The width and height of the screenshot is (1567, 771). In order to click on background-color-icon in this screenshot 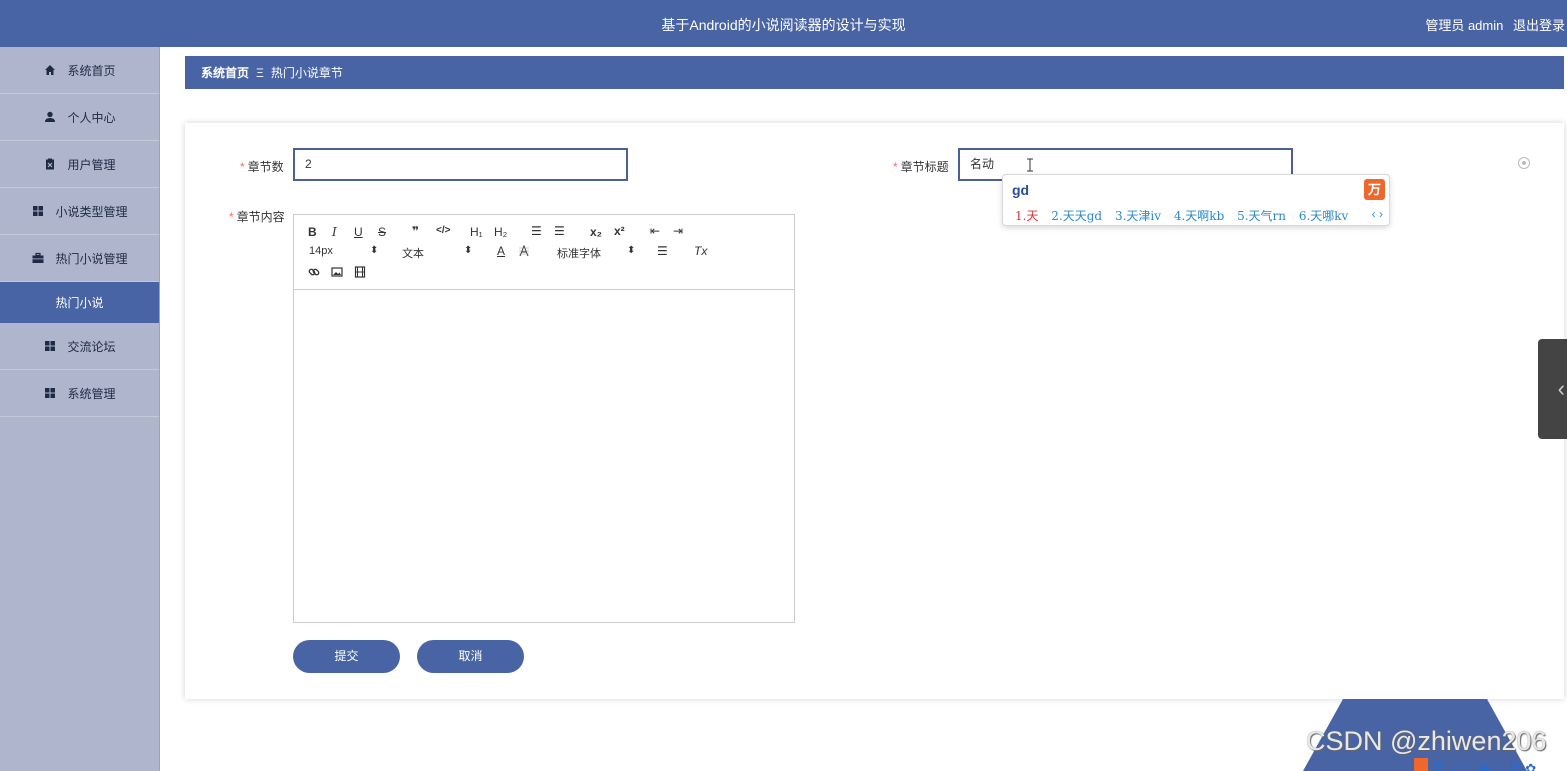, I will do `click(524, 251)`.